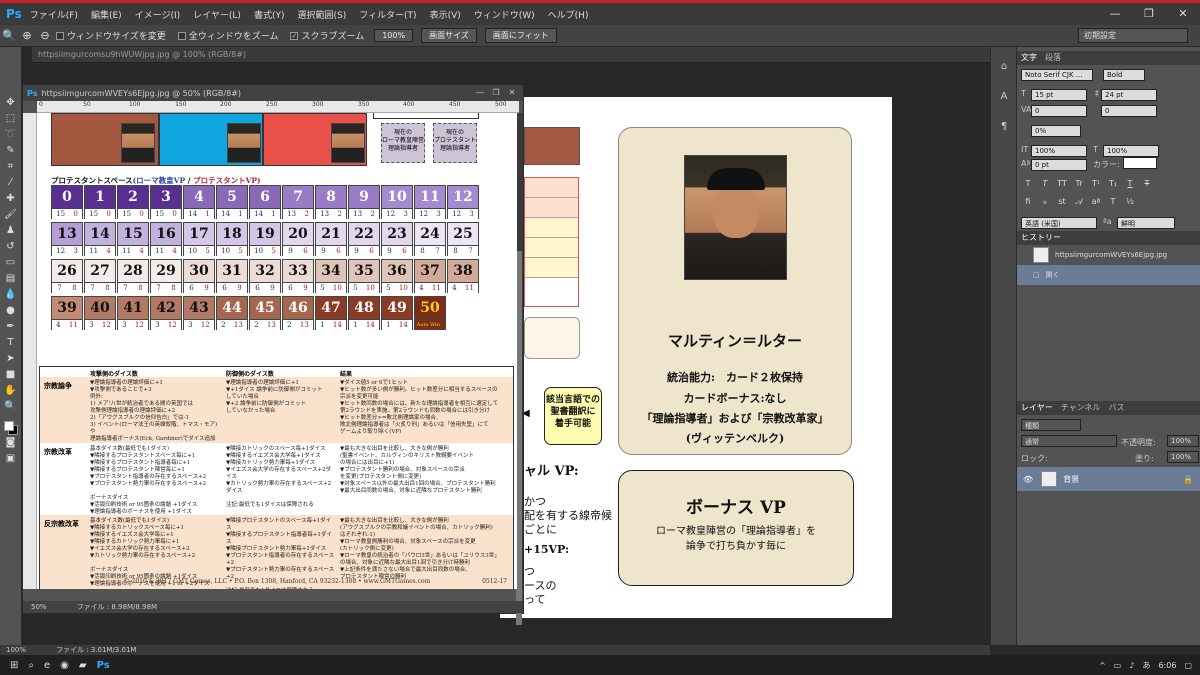 This screenshot has height=675, width=1200. What do you see at coordinates (496, 92) in the screenshot?
I see `maximize-button: ❐` at bounding box center [496, 92].